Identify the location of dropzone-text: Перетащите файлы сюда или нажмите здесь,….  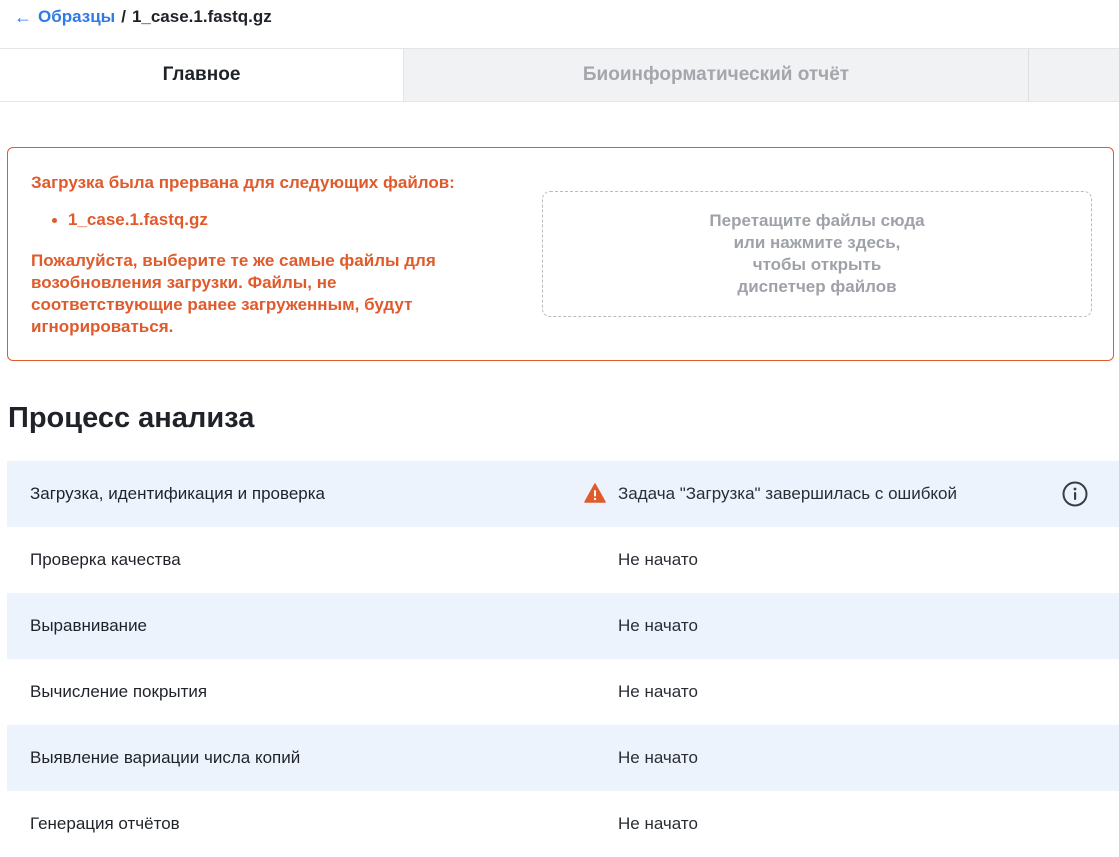
(817, 253).